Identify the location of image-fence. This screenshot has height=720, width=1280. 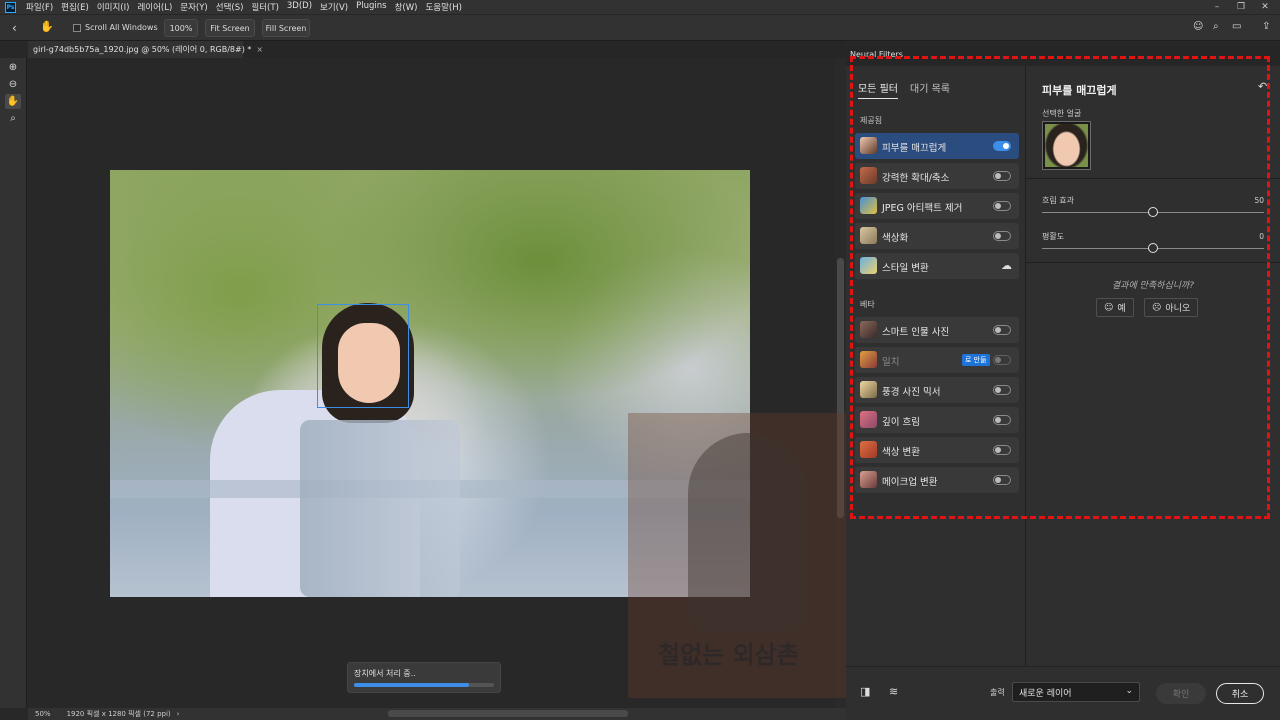
(380, 508).